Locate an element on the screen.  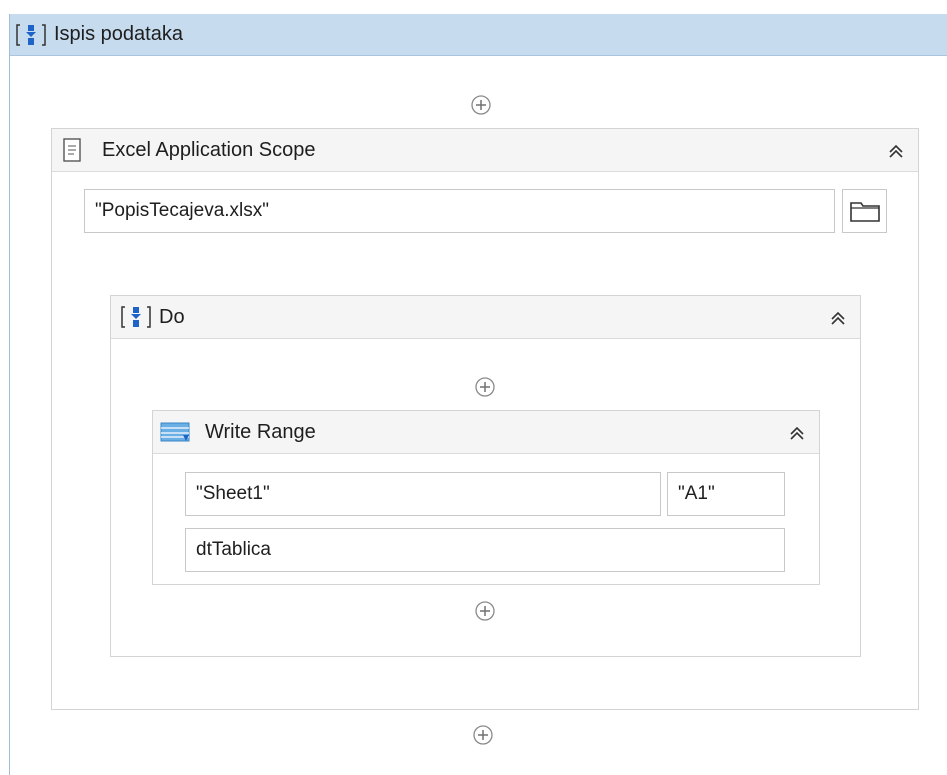
excel-scope-header: Excel Application Scope is located at coordinates (485, 150).